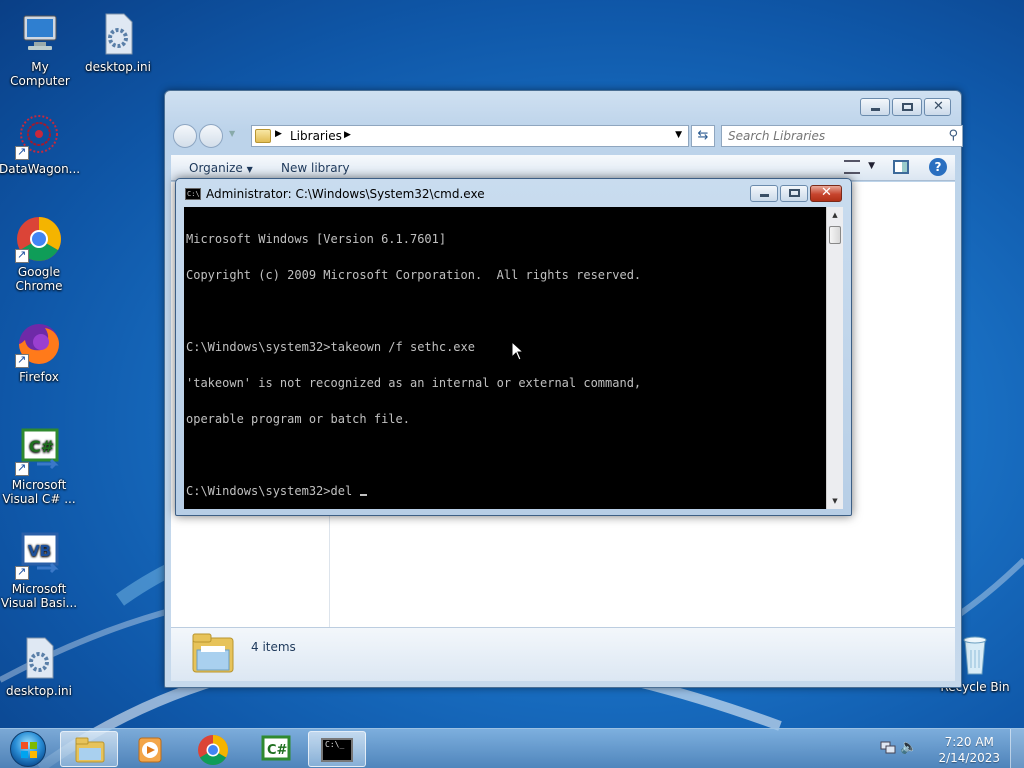  I want to click on taskbar-chrome-button, so click(213, 749).